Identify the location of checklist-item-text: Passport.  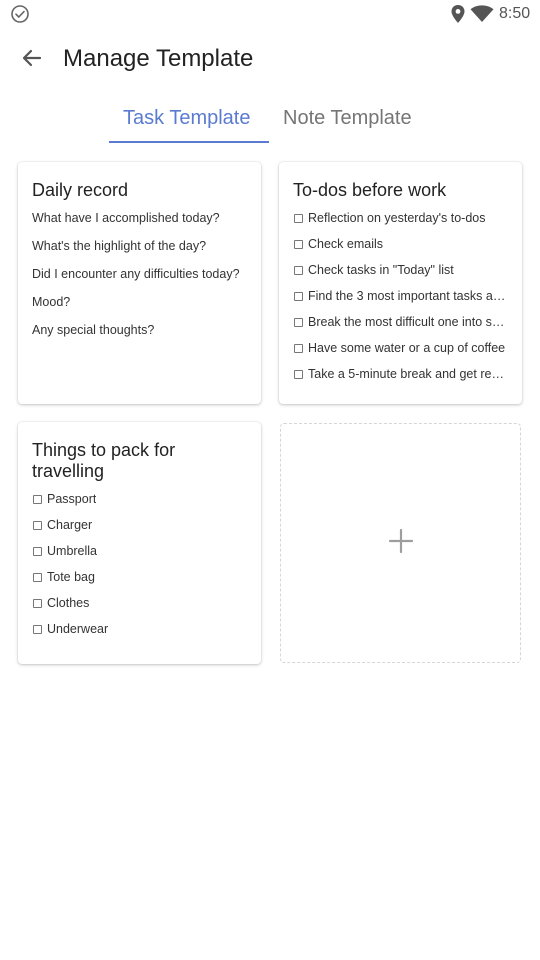
(72, 499).